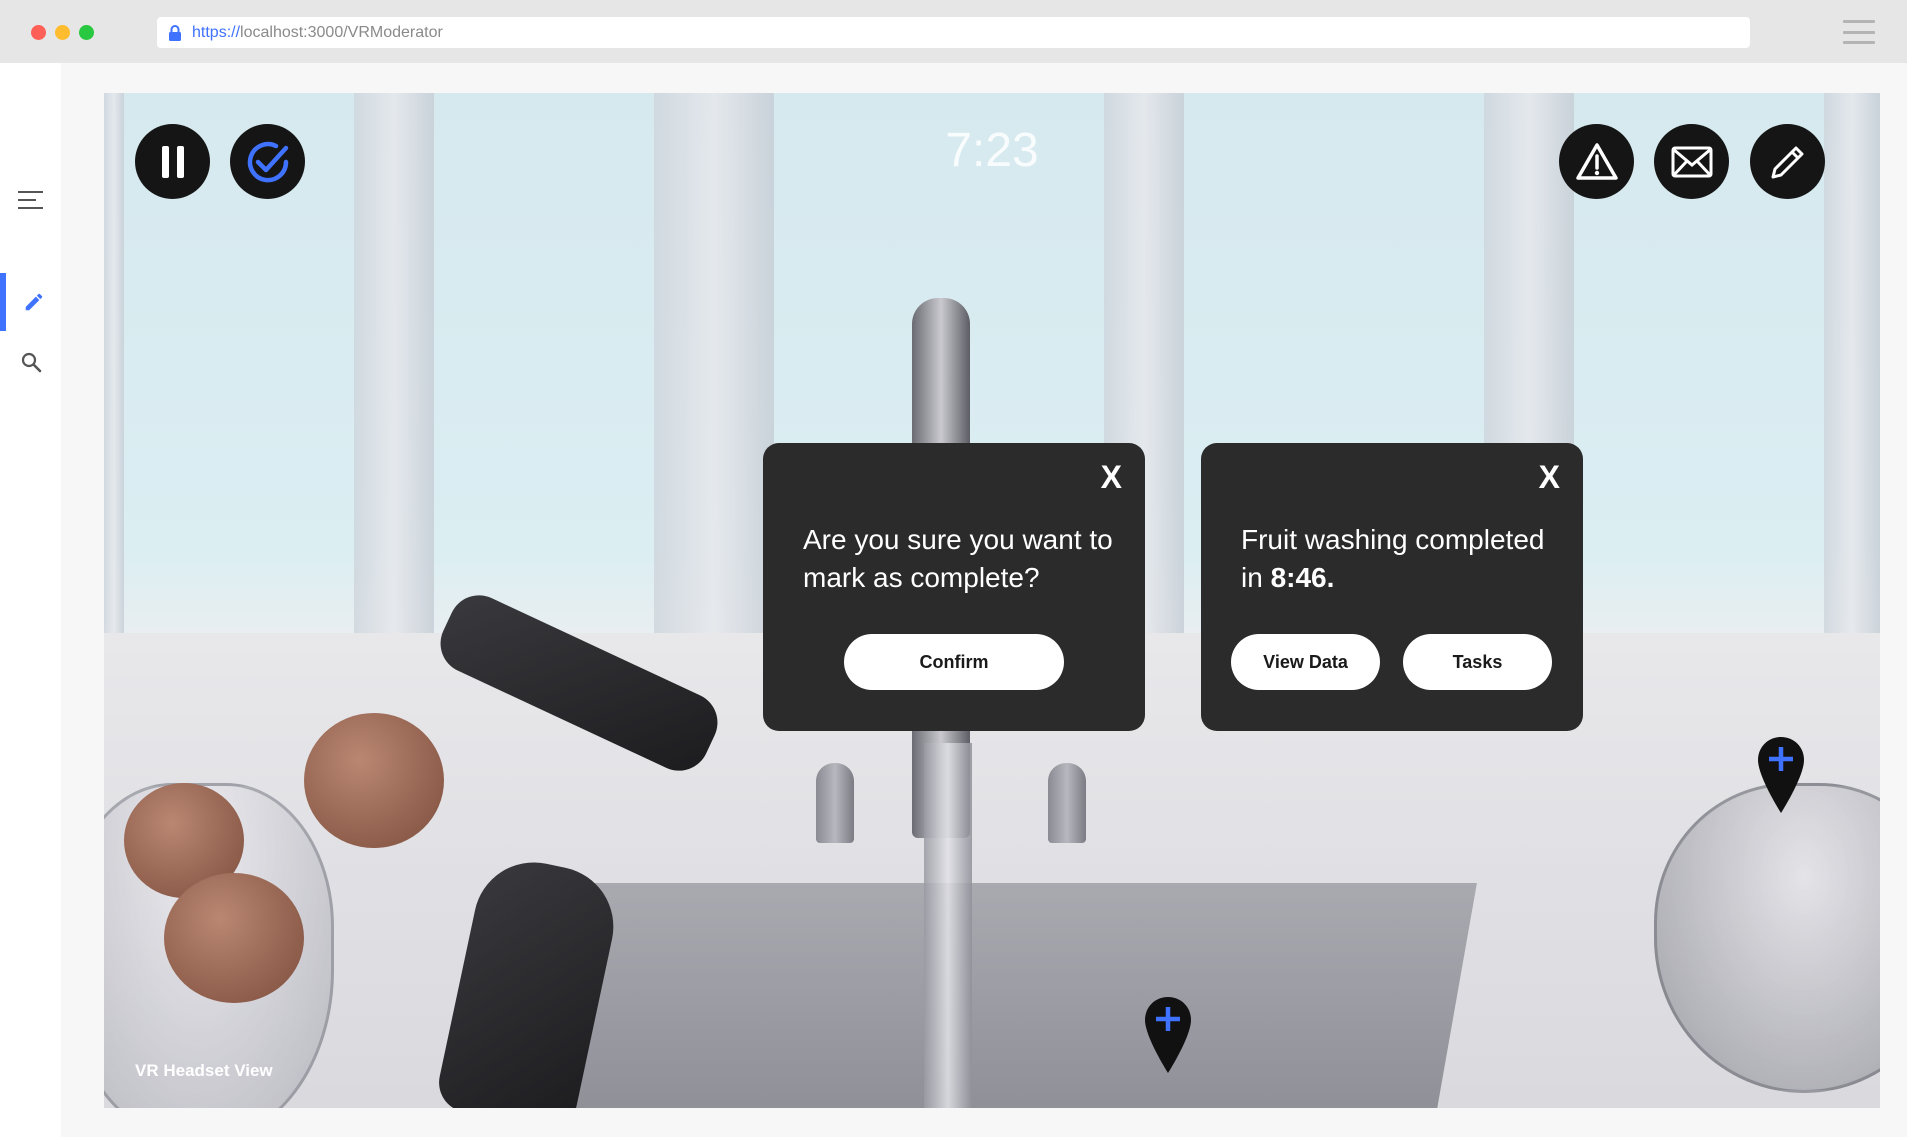 The width and height of the screenshot is (1907, 1137). I want to click on browser-menu-icon, so click(1859, 32).